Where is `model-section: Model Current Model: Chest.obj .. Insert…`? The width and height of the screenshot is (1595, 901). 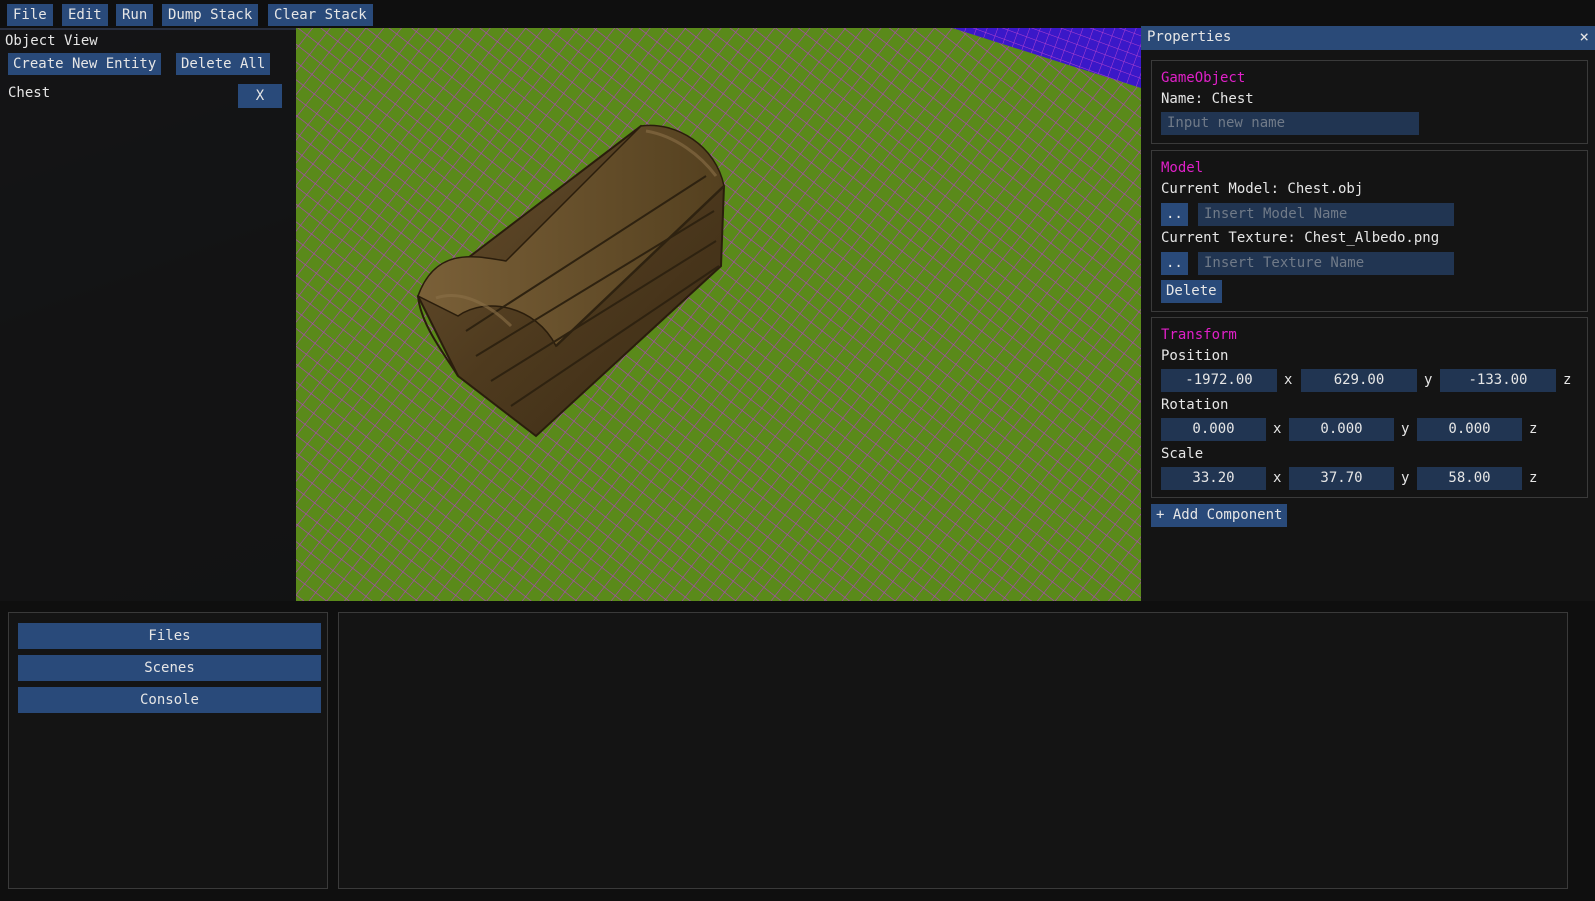
model-section: Model Current Model: Chest.obj .. Insert… is located at coordinates (1369, 231).